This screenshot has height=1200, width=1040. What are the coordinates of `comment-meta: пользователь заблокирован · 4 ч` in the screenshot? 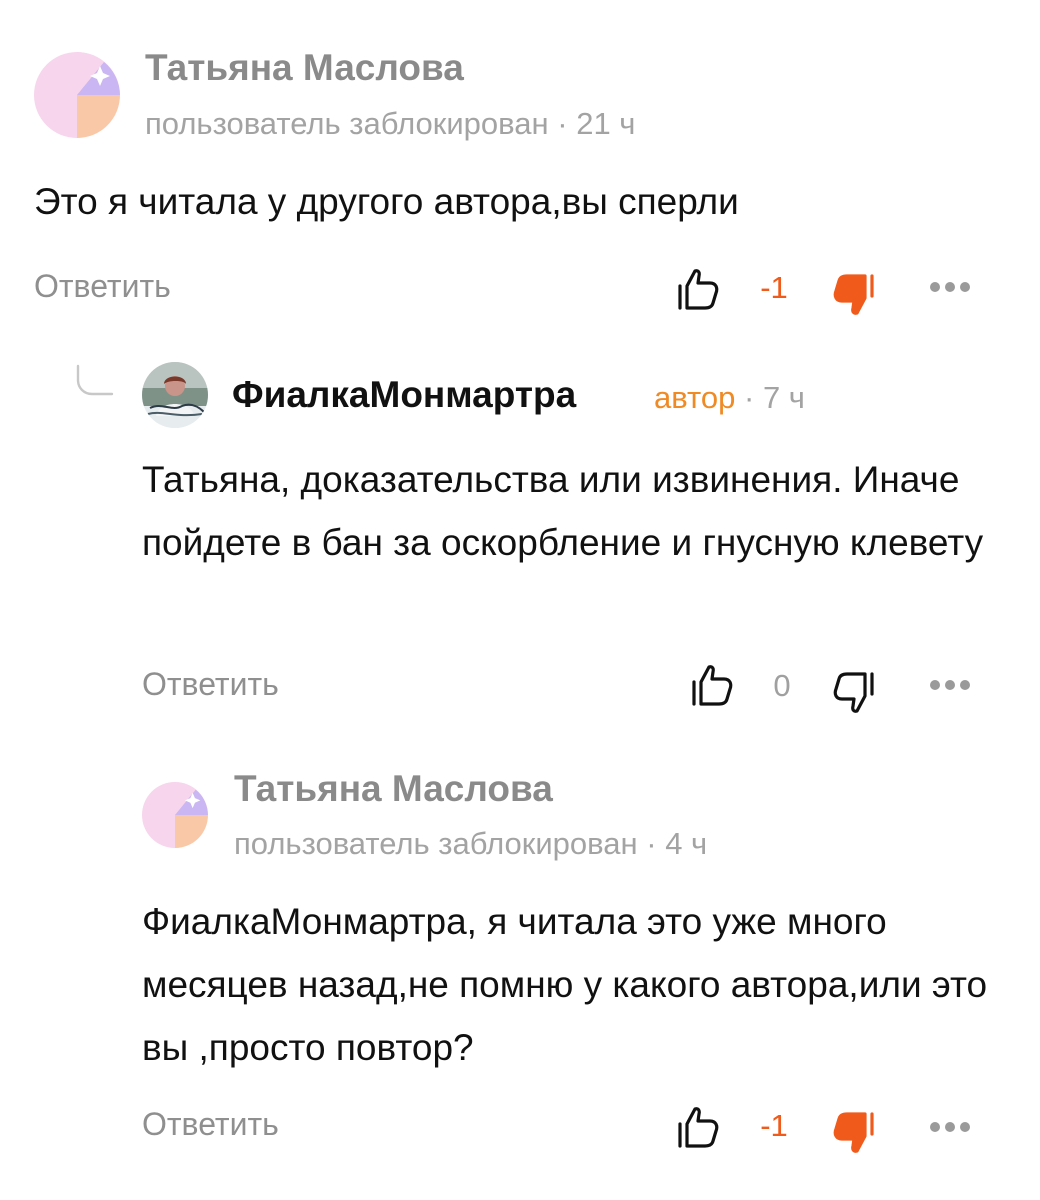 It's located at (470, 844).